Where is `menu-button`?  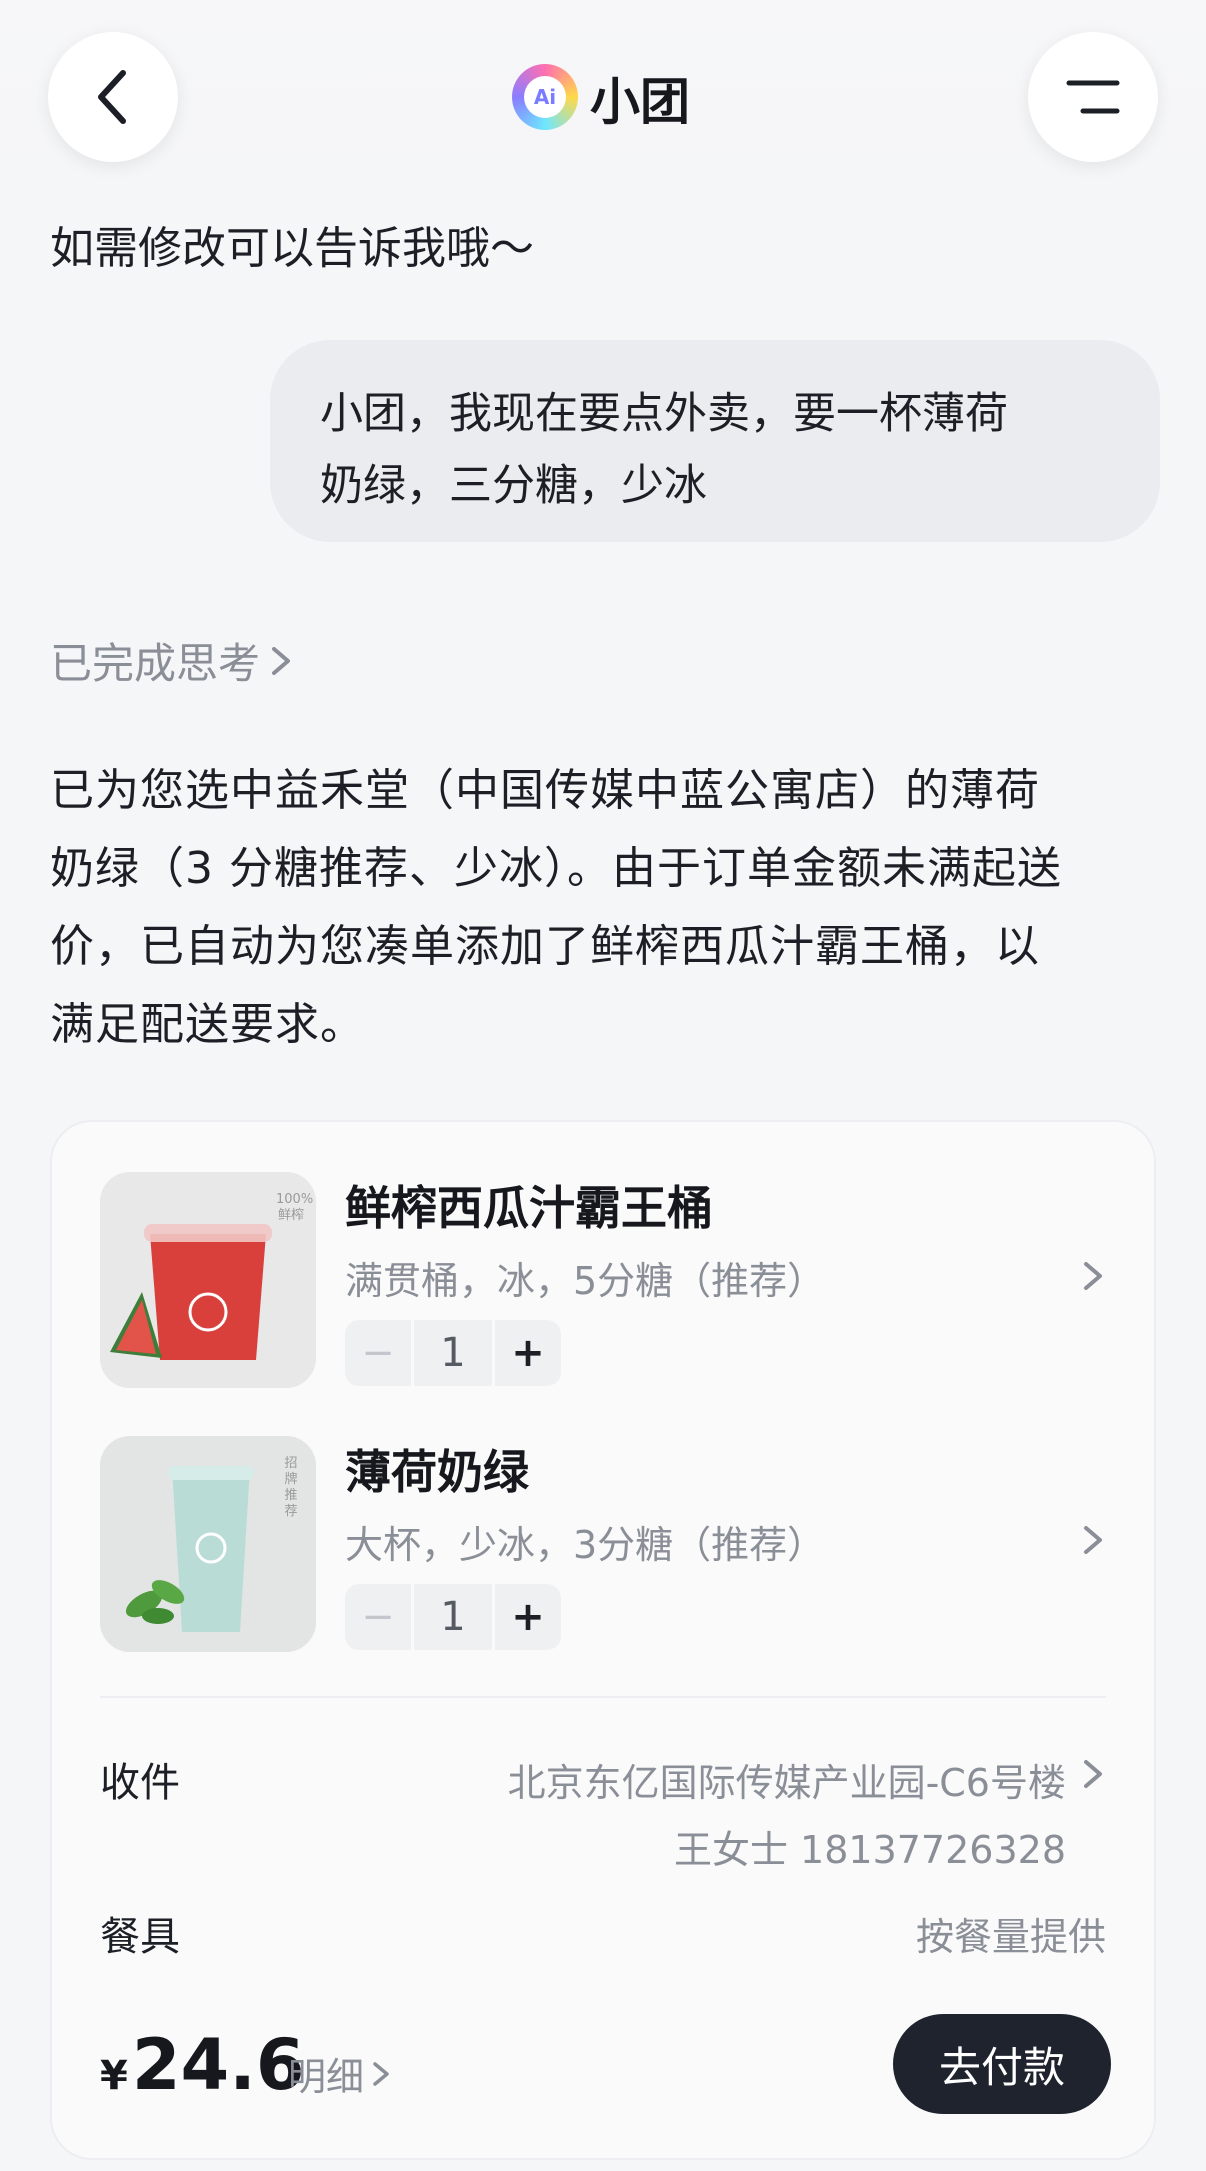 menu-button is located at coordinates (1093, 97).